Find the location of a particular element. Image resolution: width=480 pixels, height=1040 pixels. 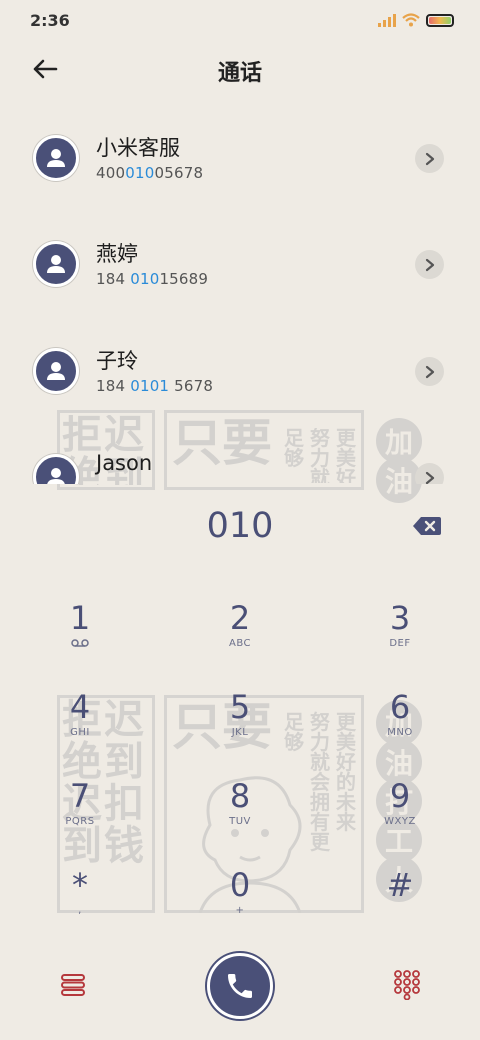

contact-number: 40001005678 is located at coordinates (149, 173).